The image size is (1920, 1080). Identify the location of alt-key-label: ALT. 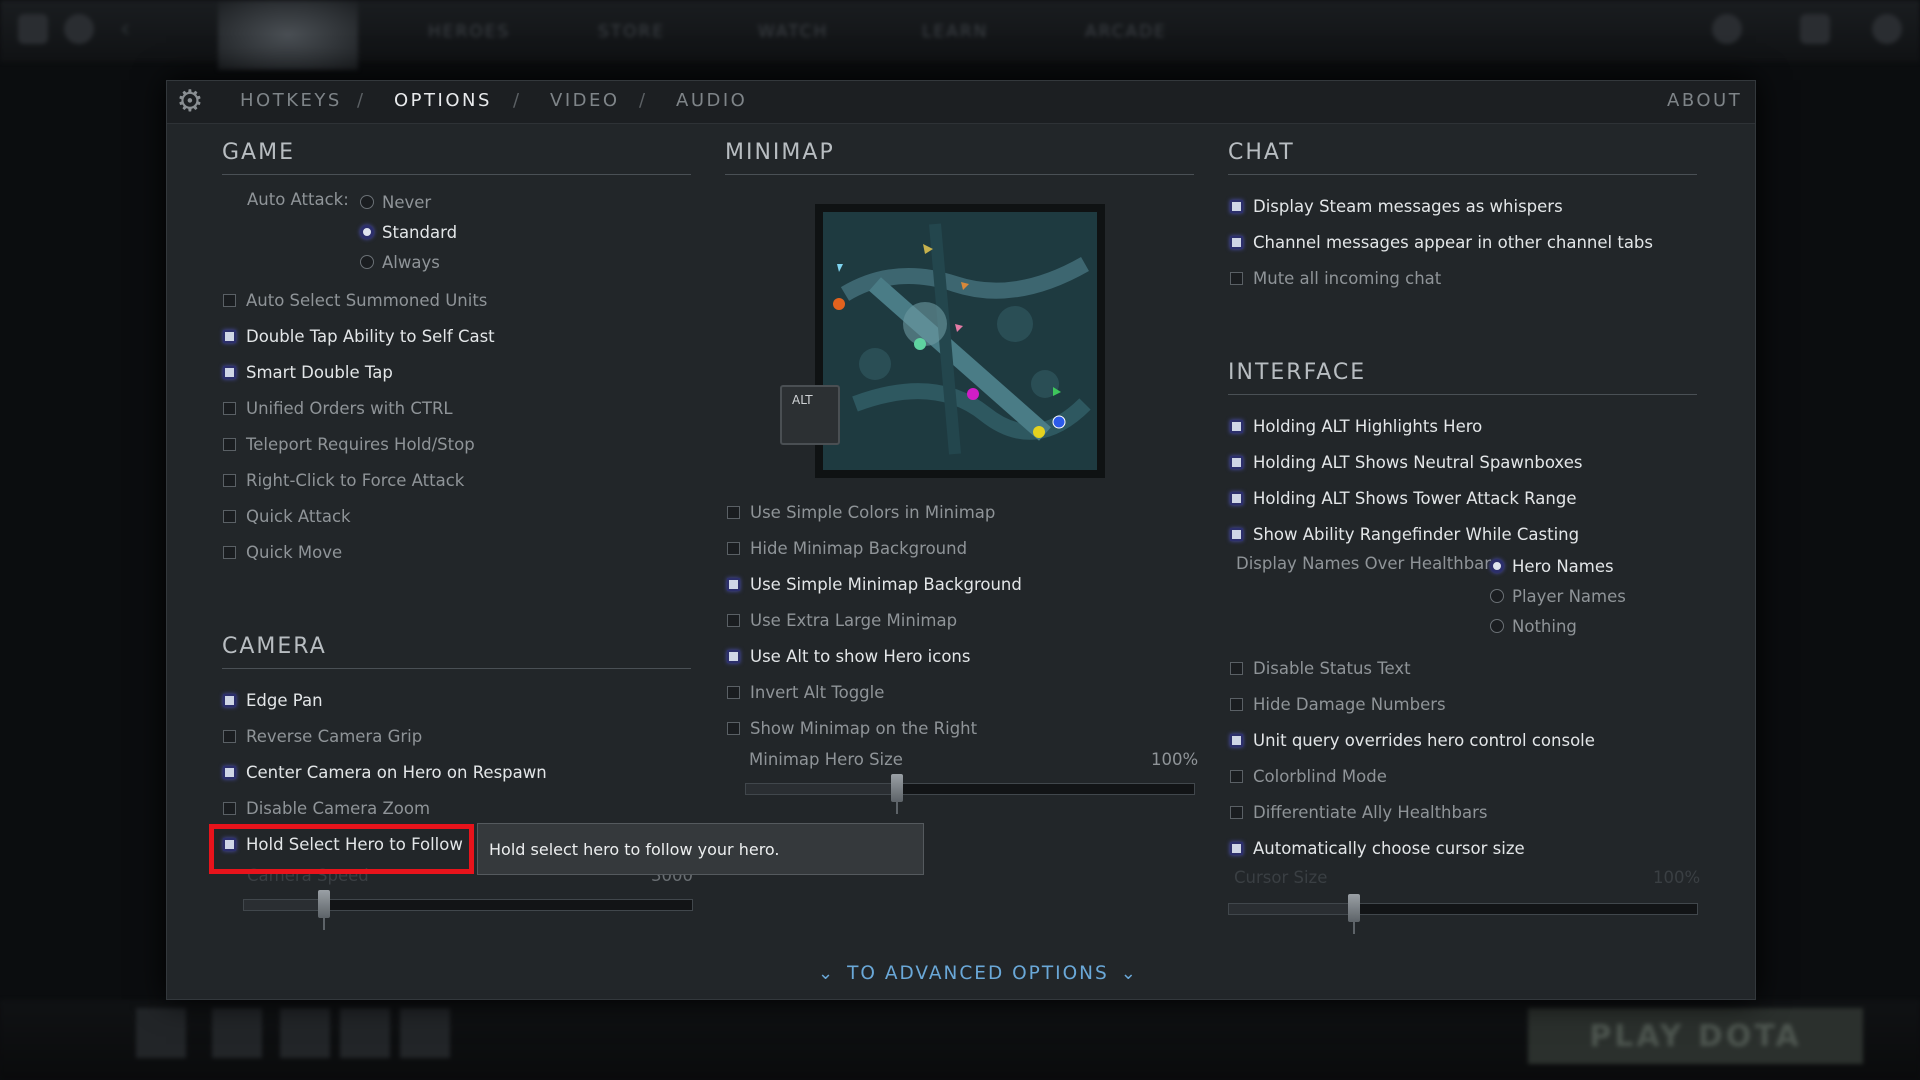
(802, 400).